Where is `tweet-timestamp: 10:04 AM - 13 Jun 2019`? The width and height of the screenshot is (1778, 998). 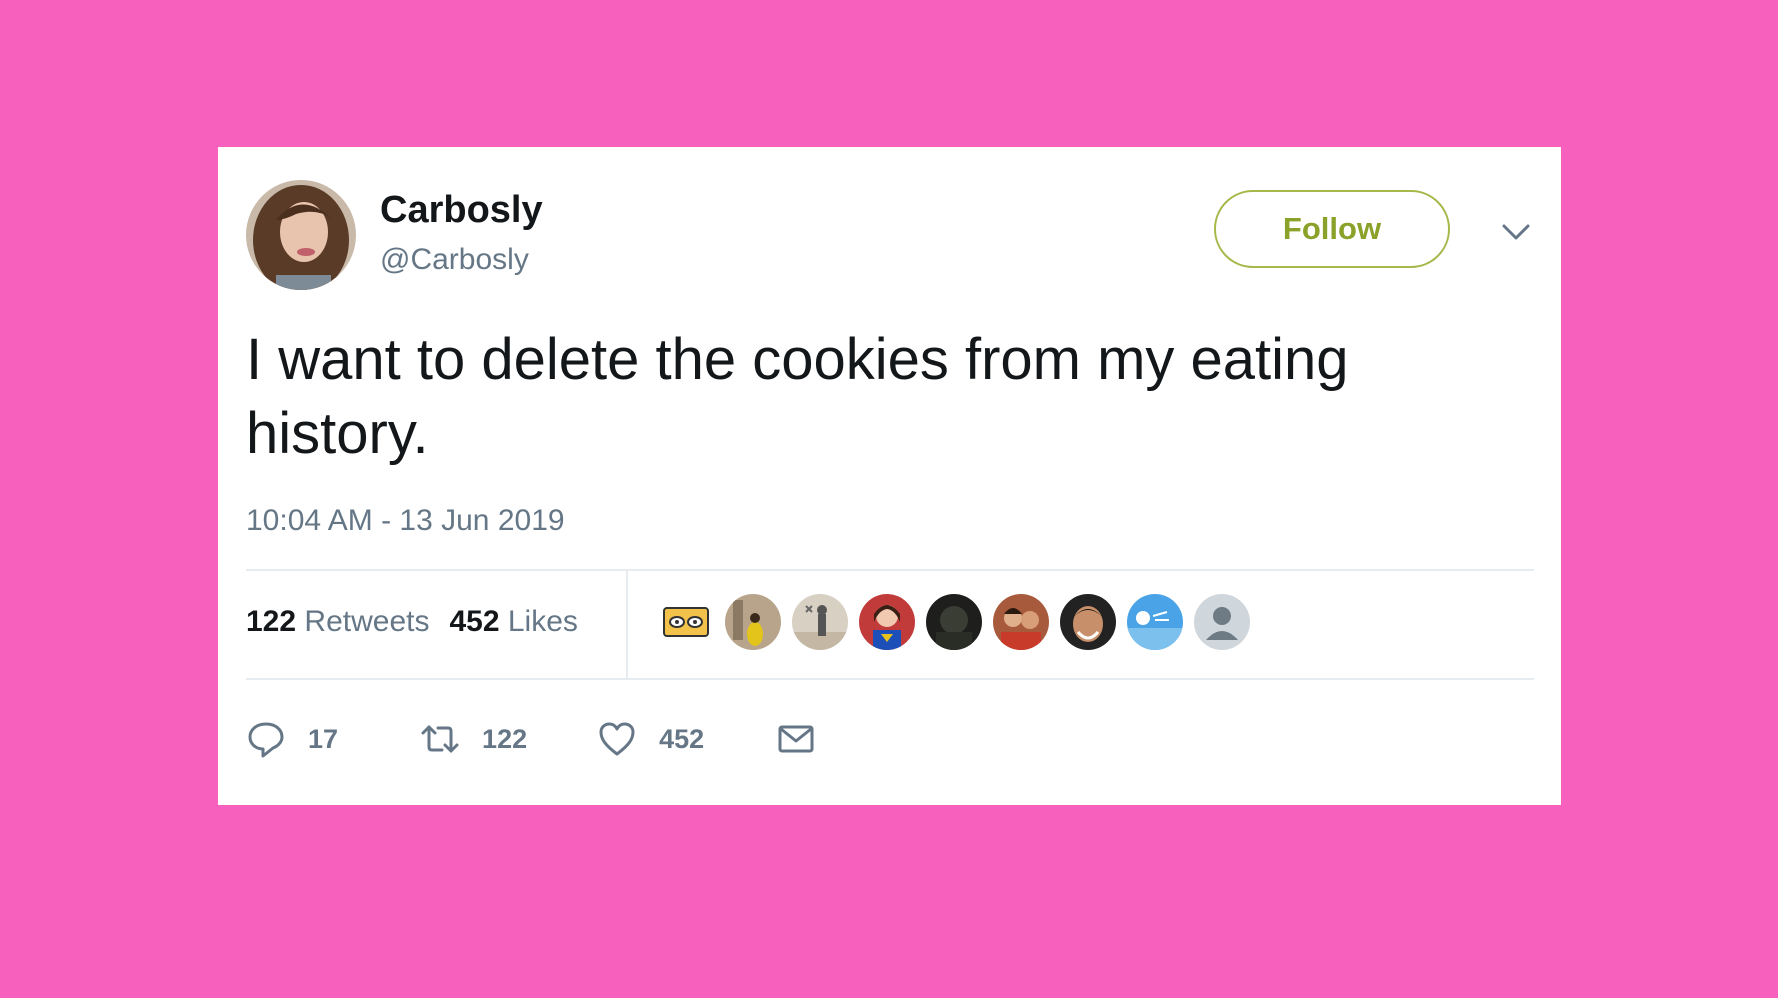
tweet-timestamp: 10:04 AM - 13 Jun 2019 is located at coordinates (405, 521).